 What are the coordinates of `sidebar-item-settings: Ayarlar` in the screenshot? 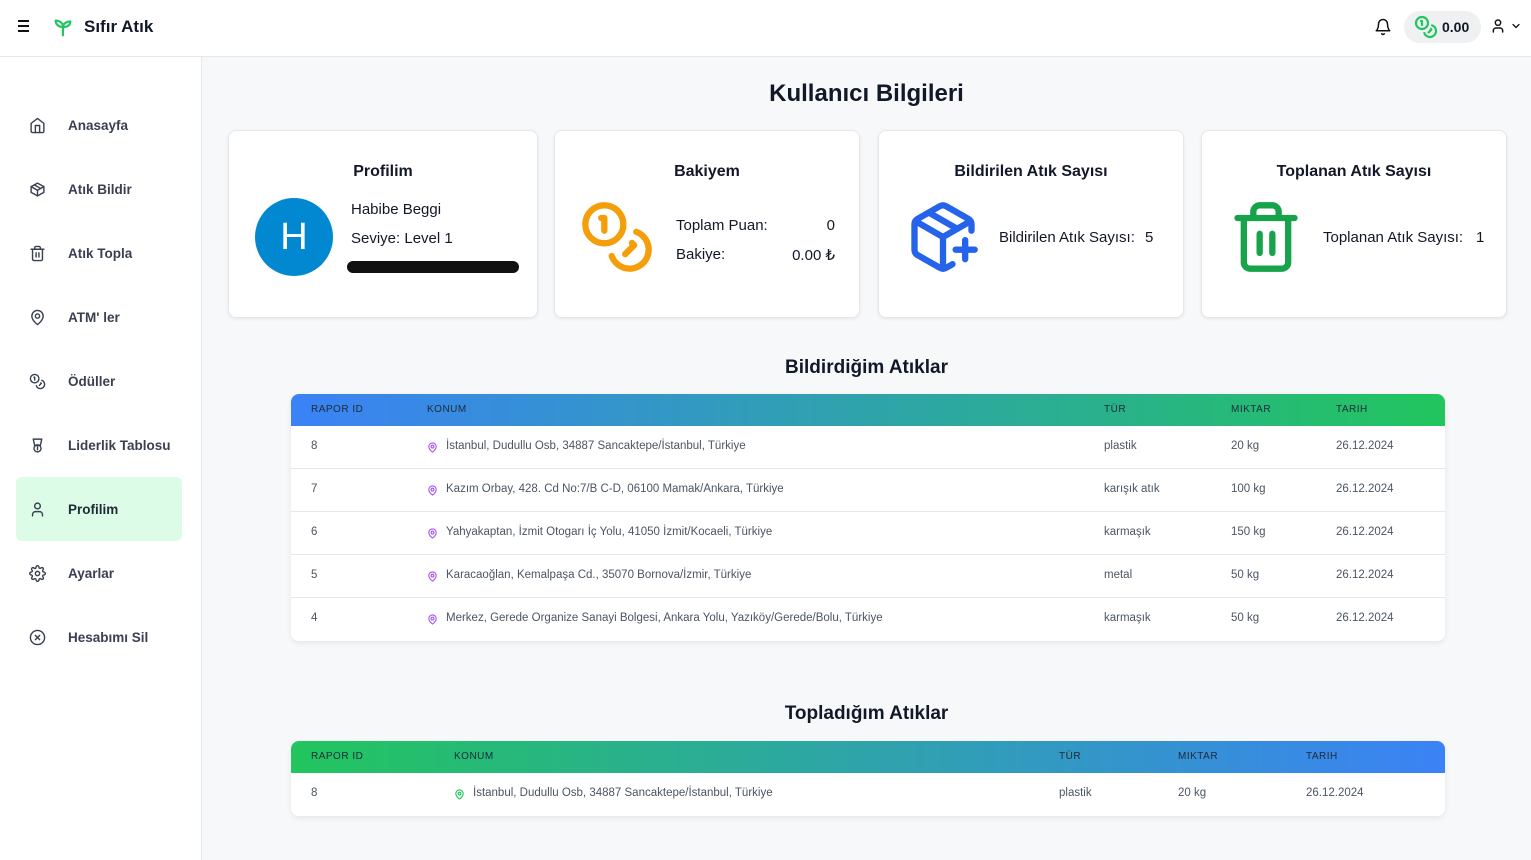 It's located at (99, 573).